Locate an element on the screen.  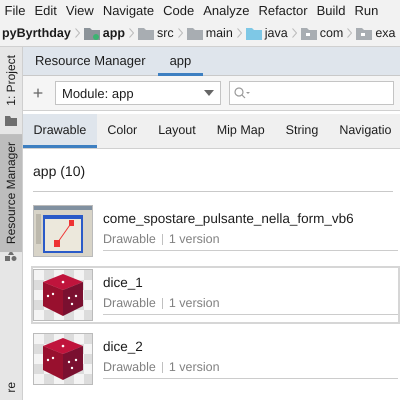
menu-item: View is located at coordinates (79, 10).